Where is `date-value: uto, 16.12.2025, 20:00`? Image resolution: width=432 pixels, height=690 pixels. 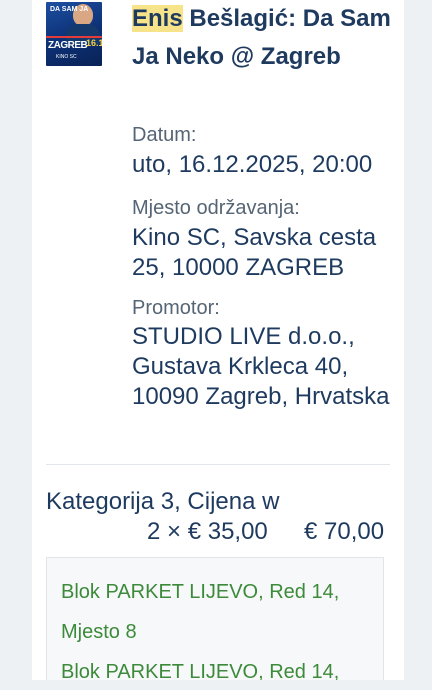
date-value: uto, 16.12.2025, 20:00 is located at coordinates (252, 164).